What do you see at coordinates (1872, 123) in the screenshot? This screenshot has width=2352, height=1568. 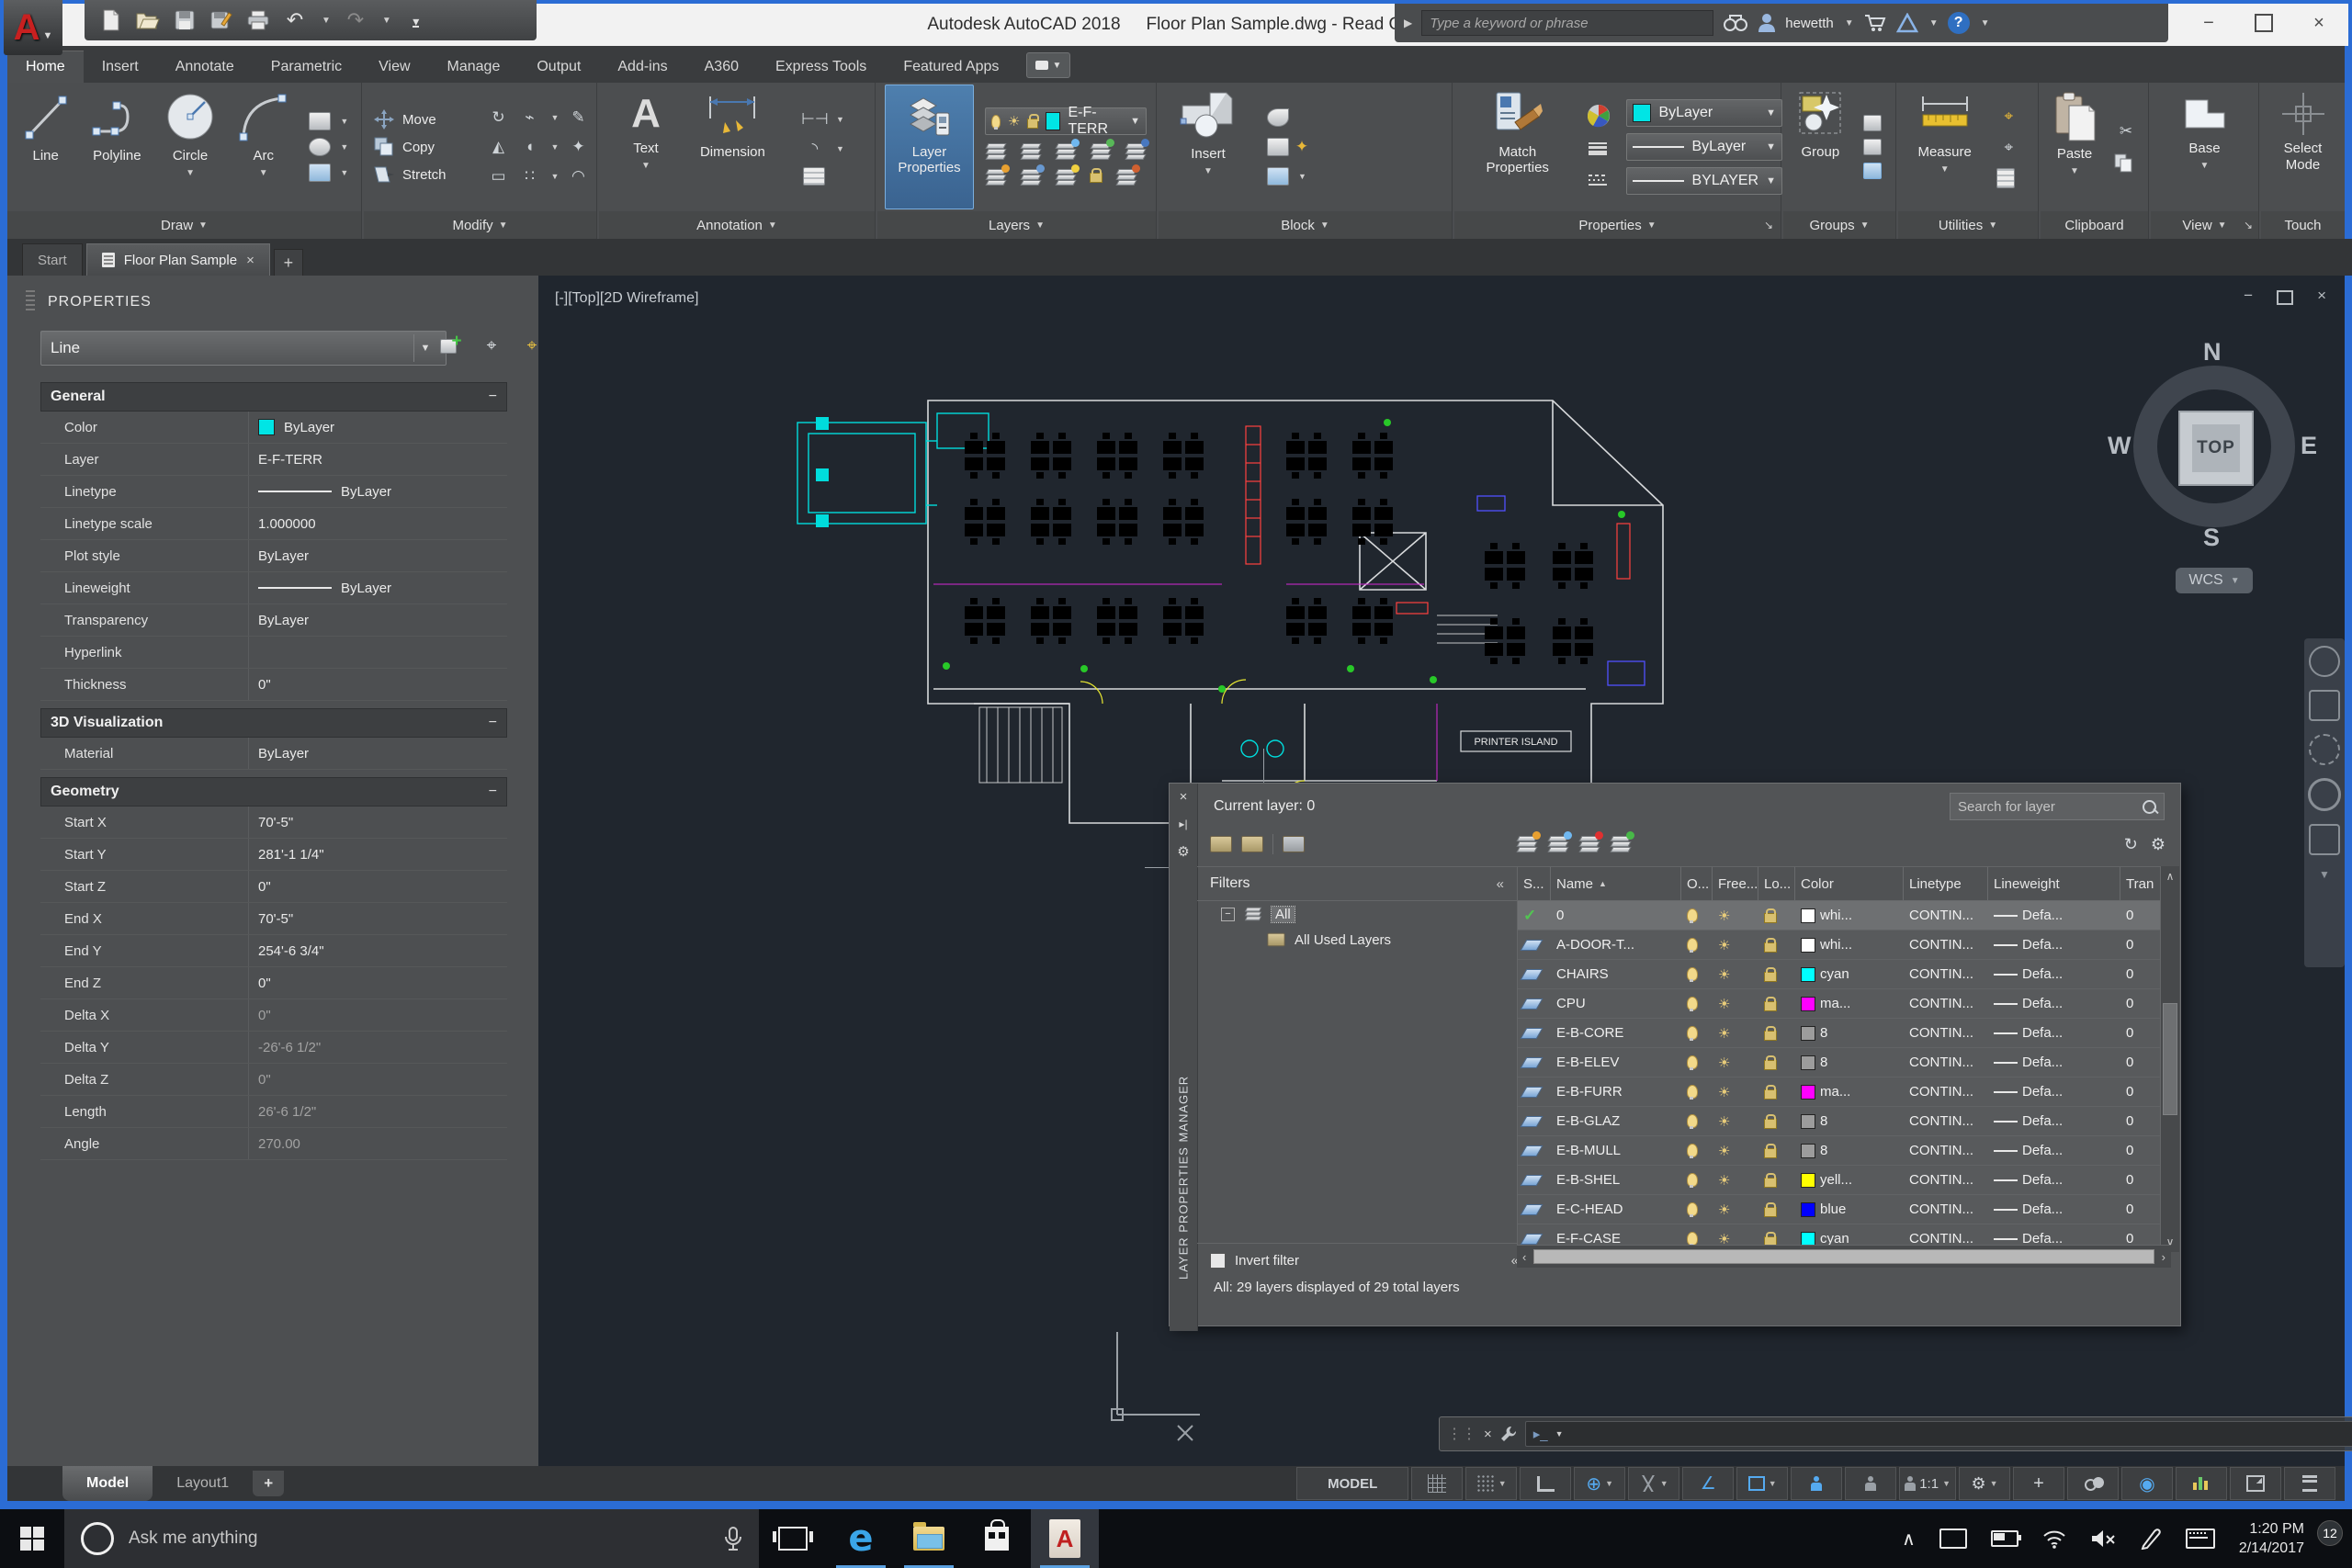 I see `ungroup-icon` at bounding box center [1872, 123].